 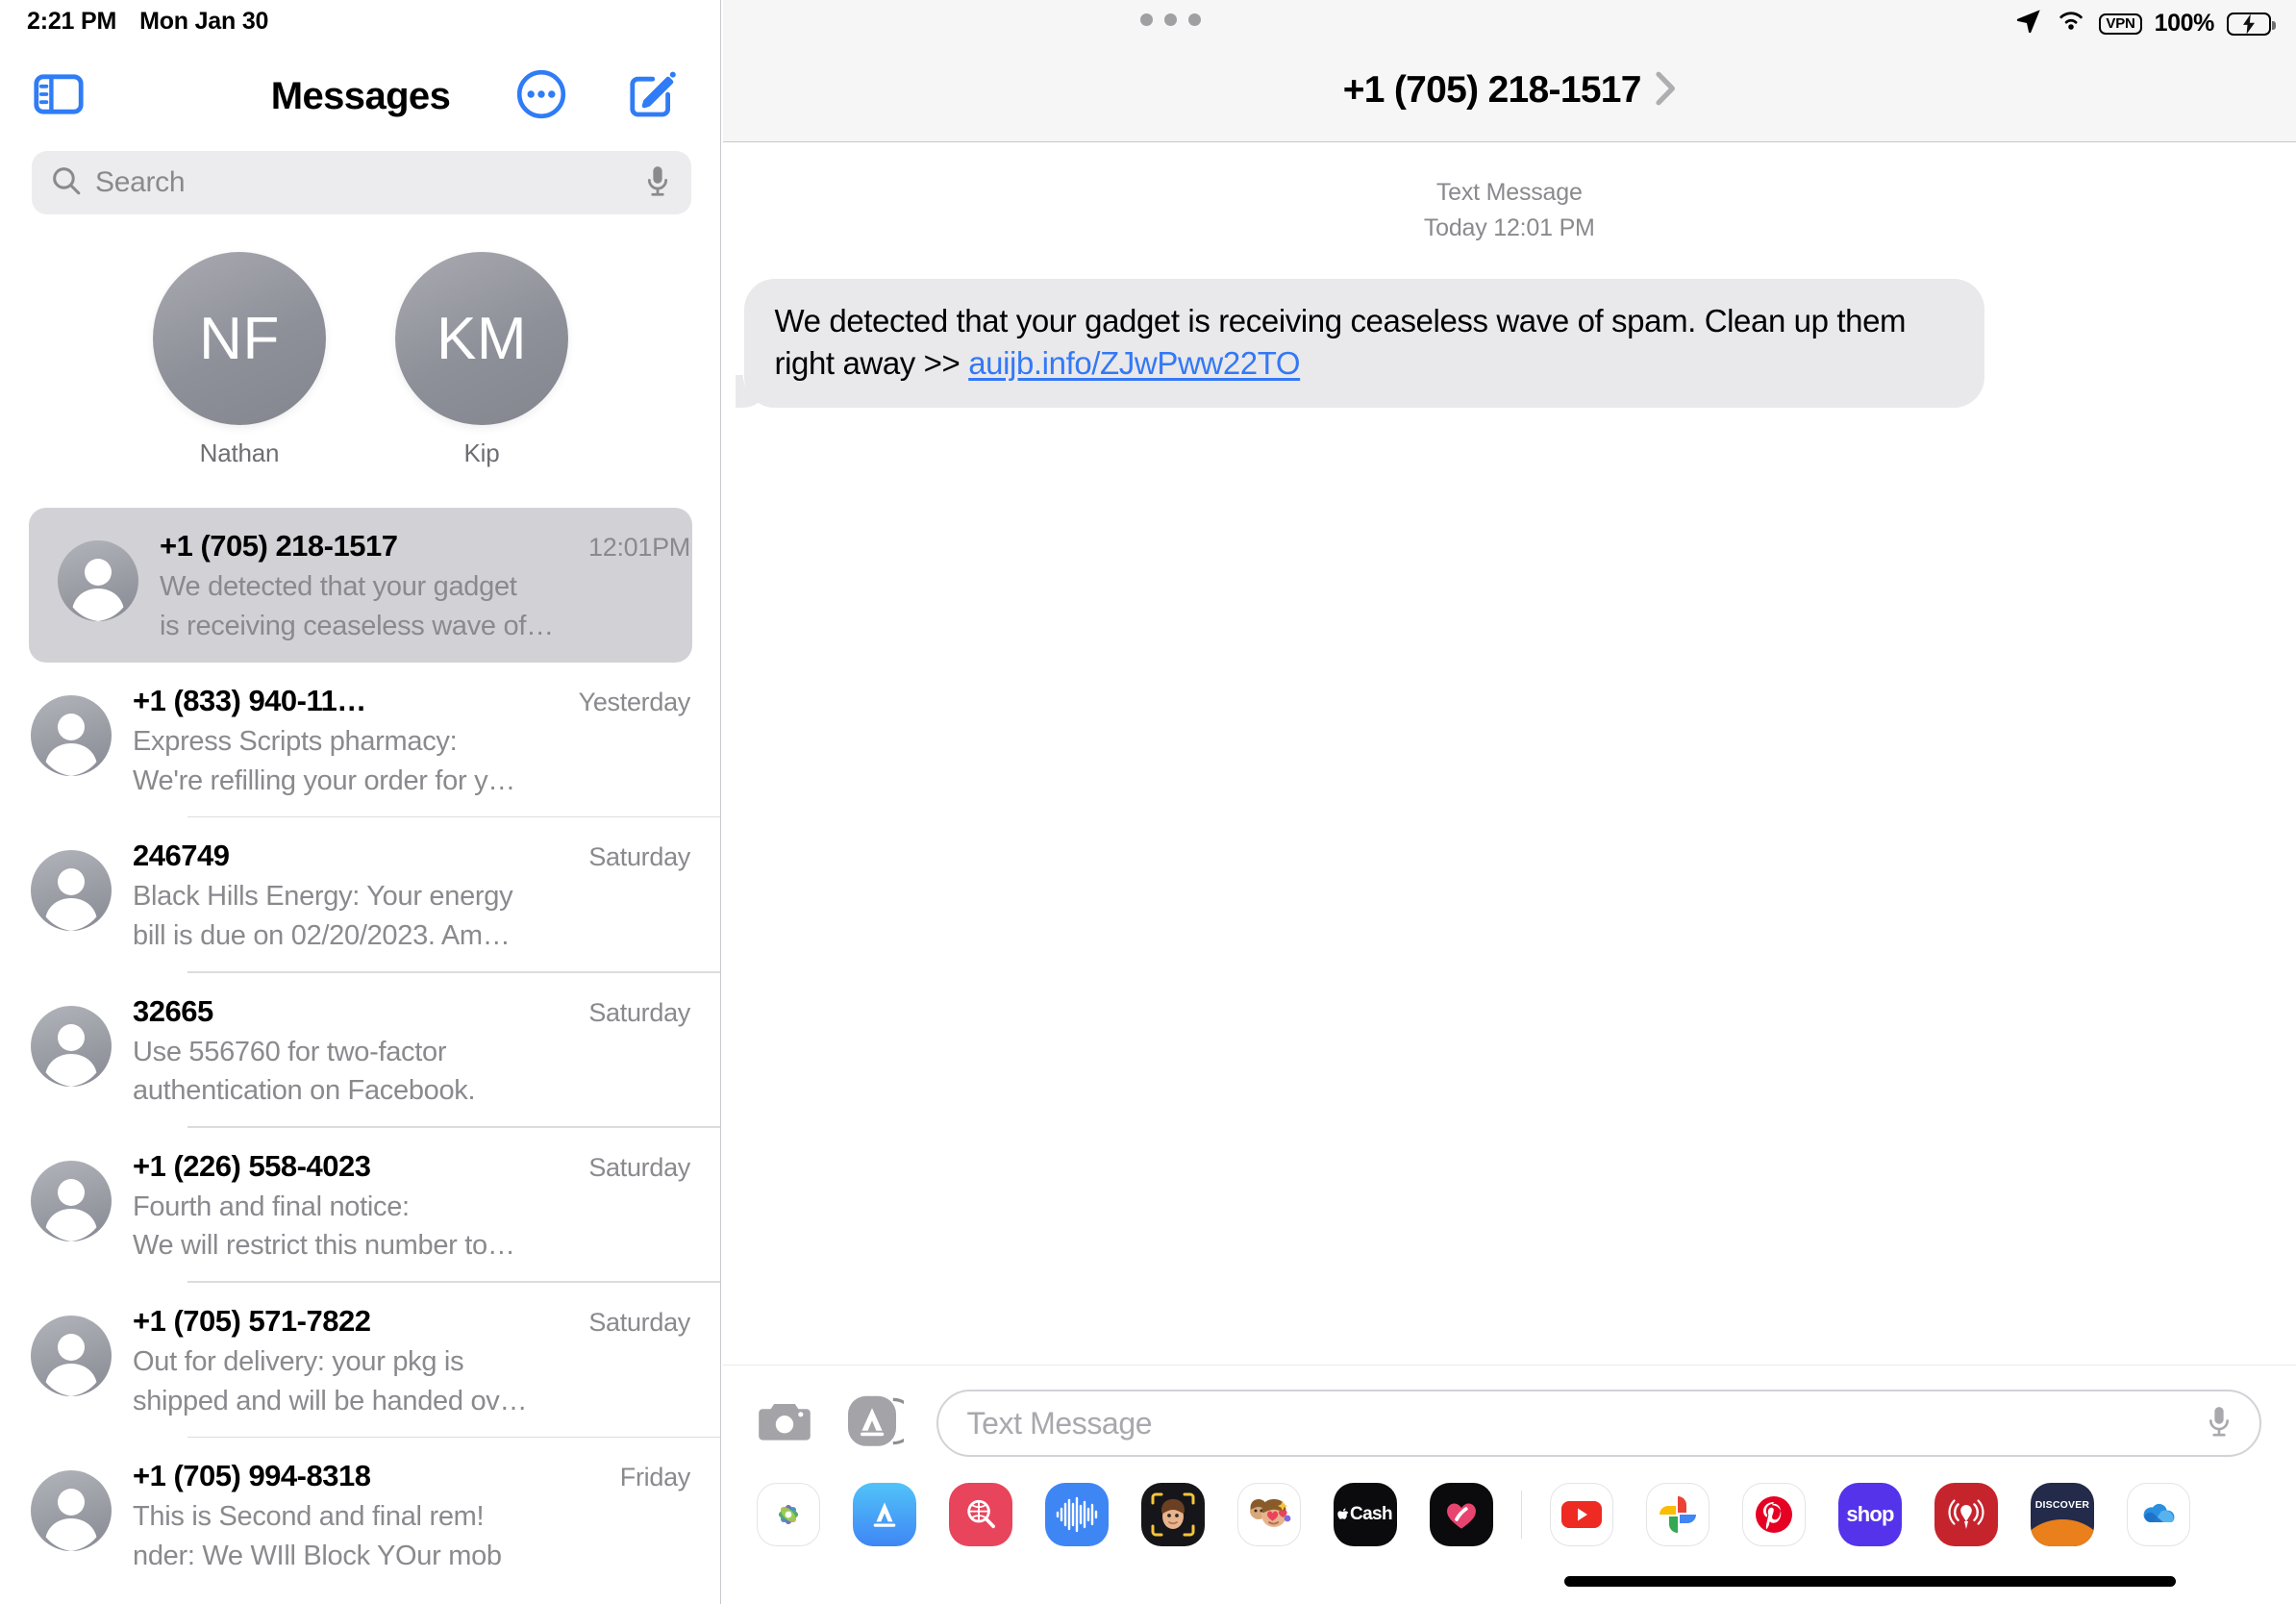 I want to click on preview-line: Out for delivery: your pkg is, so click(x=298, y=1361).